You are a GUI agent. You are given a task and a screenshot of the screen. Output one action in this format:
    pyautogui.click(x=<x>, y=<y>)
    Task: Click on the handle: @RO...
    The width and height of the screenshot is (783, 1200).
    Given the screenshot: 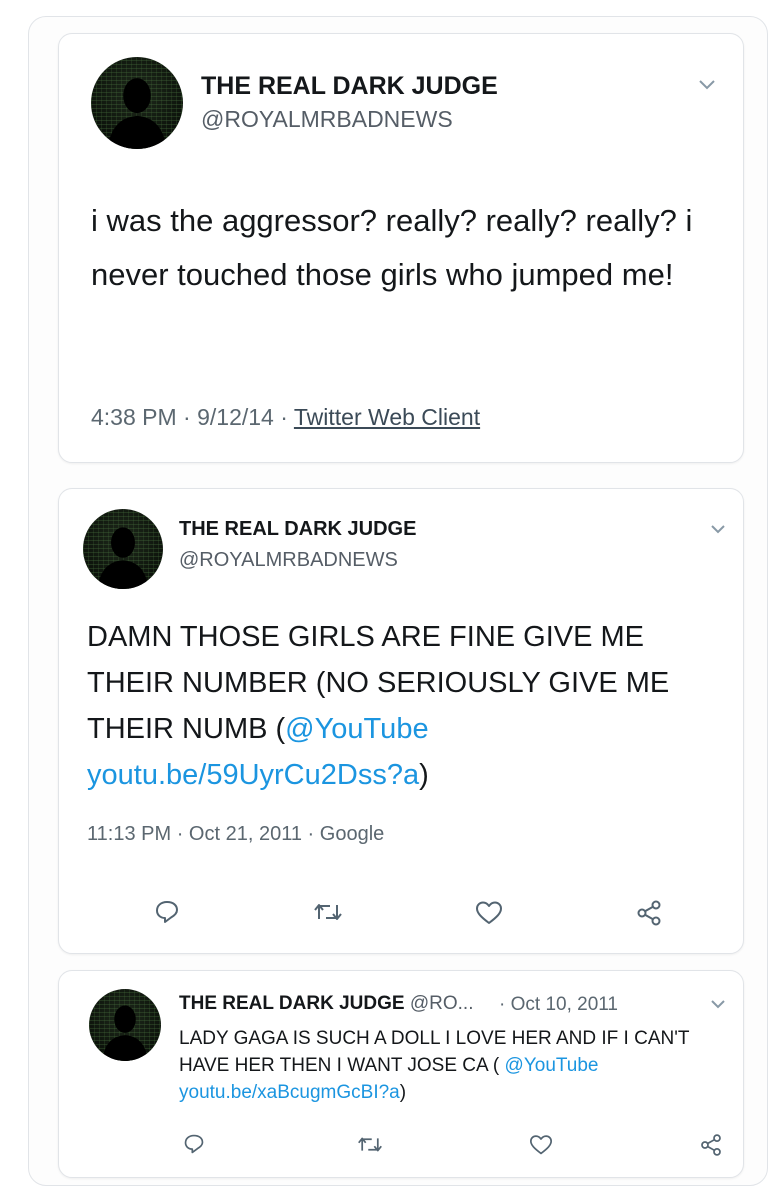 What is the action you would take?
    pyautogui.click(x=442, y=1003)
    